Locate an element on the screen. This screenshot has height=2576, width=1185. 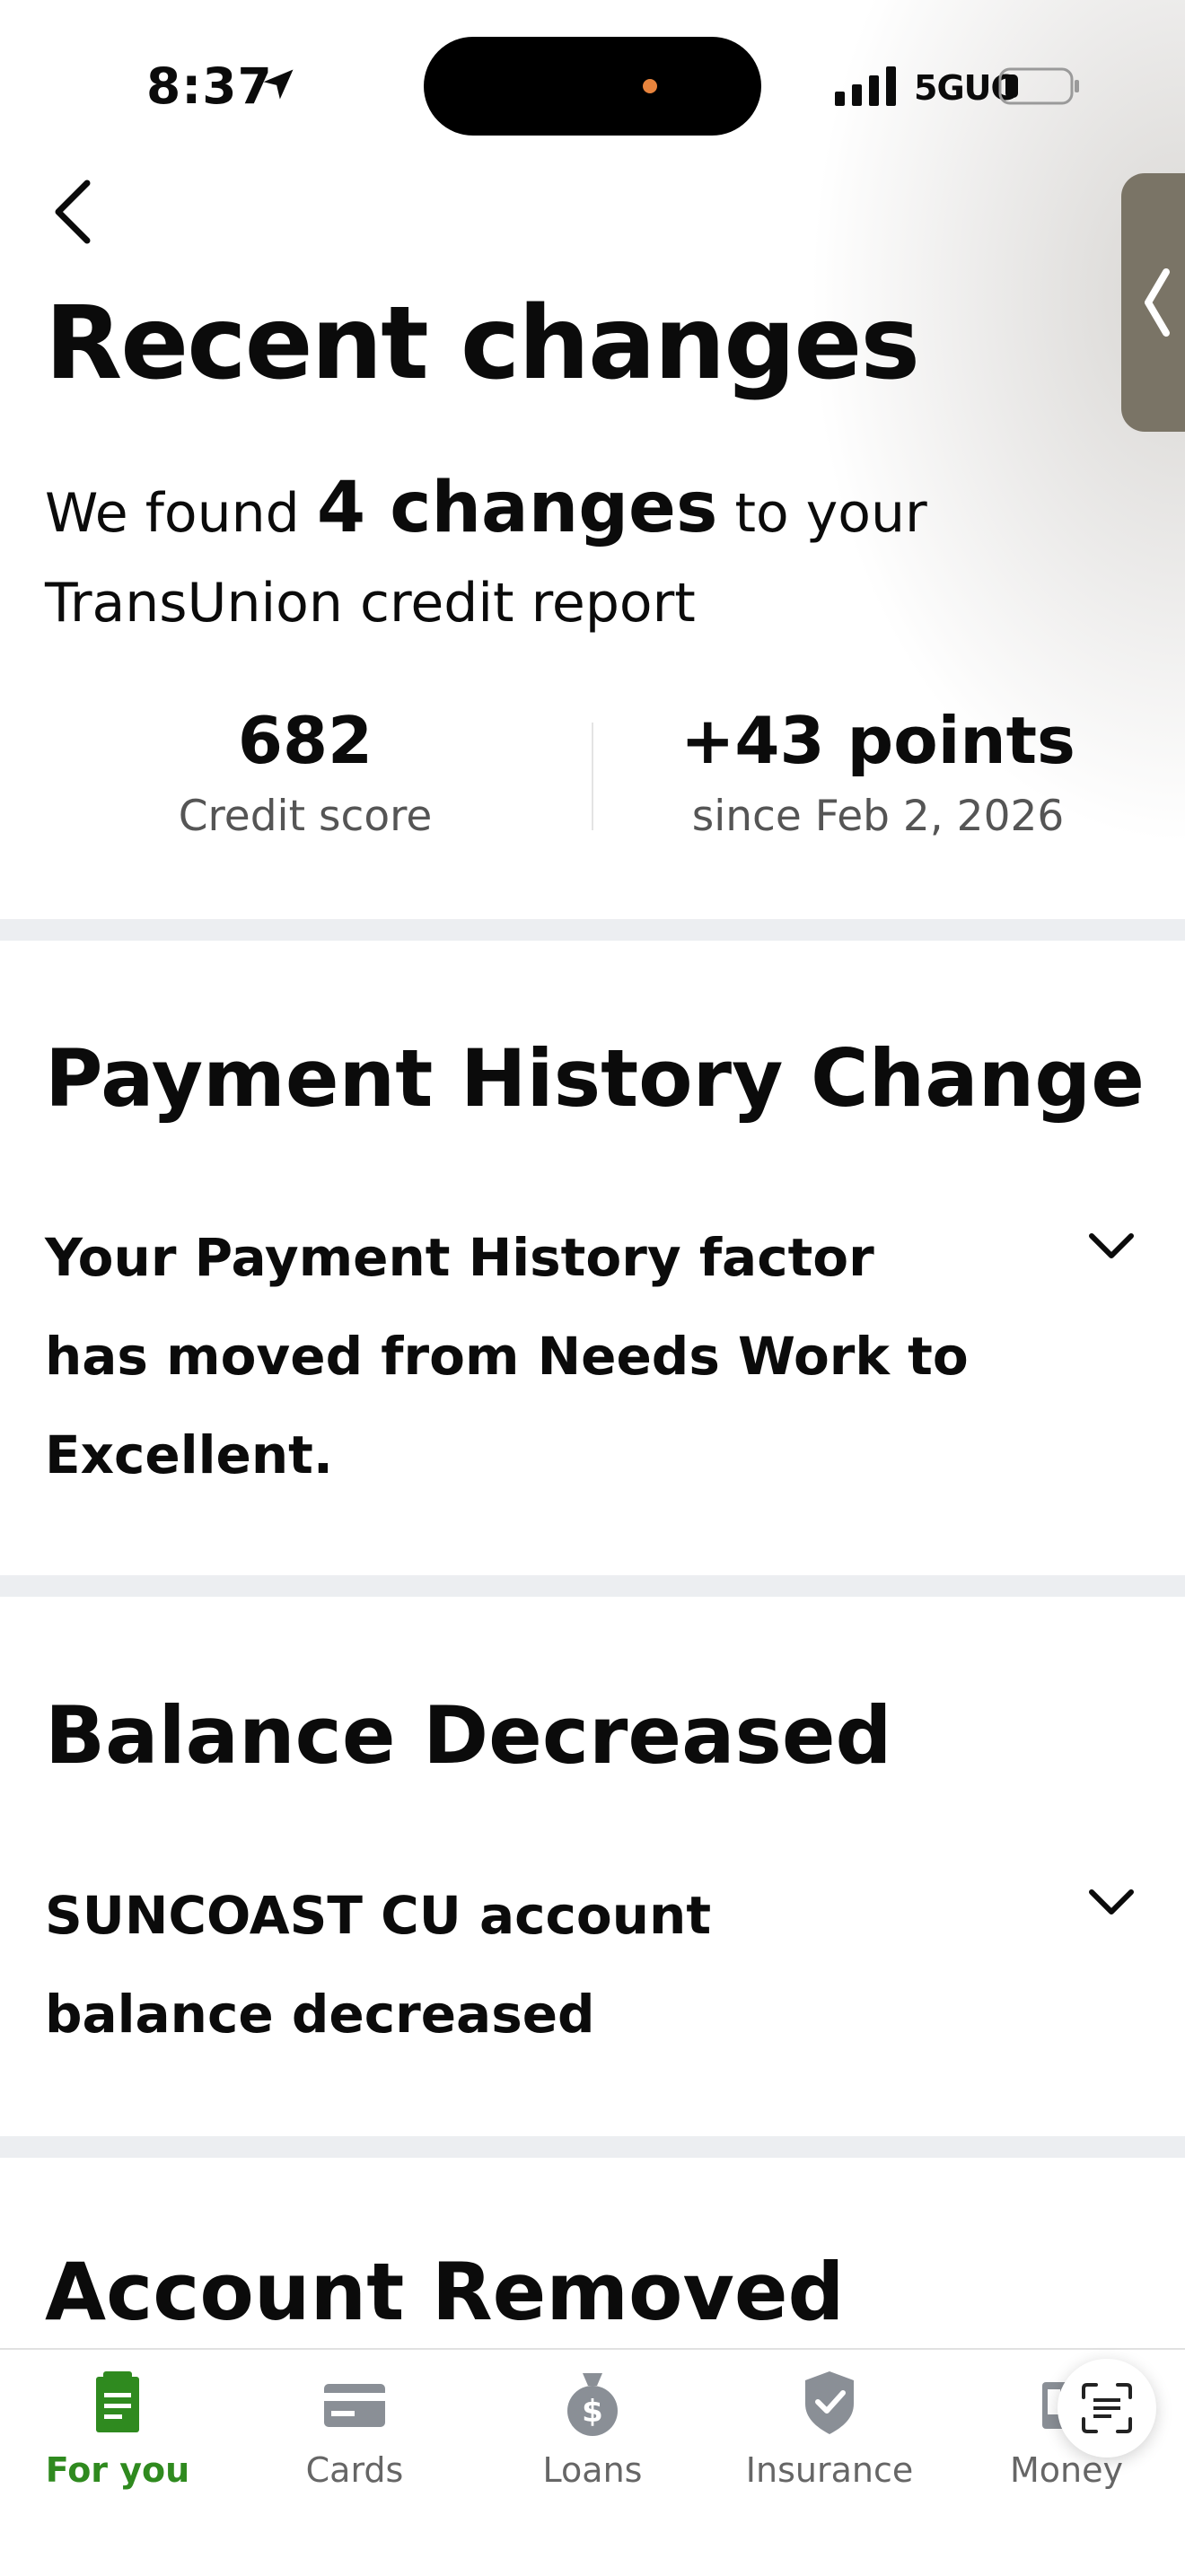
credit-score-stat: 682 Credit score is located at coordinates (305, 776).